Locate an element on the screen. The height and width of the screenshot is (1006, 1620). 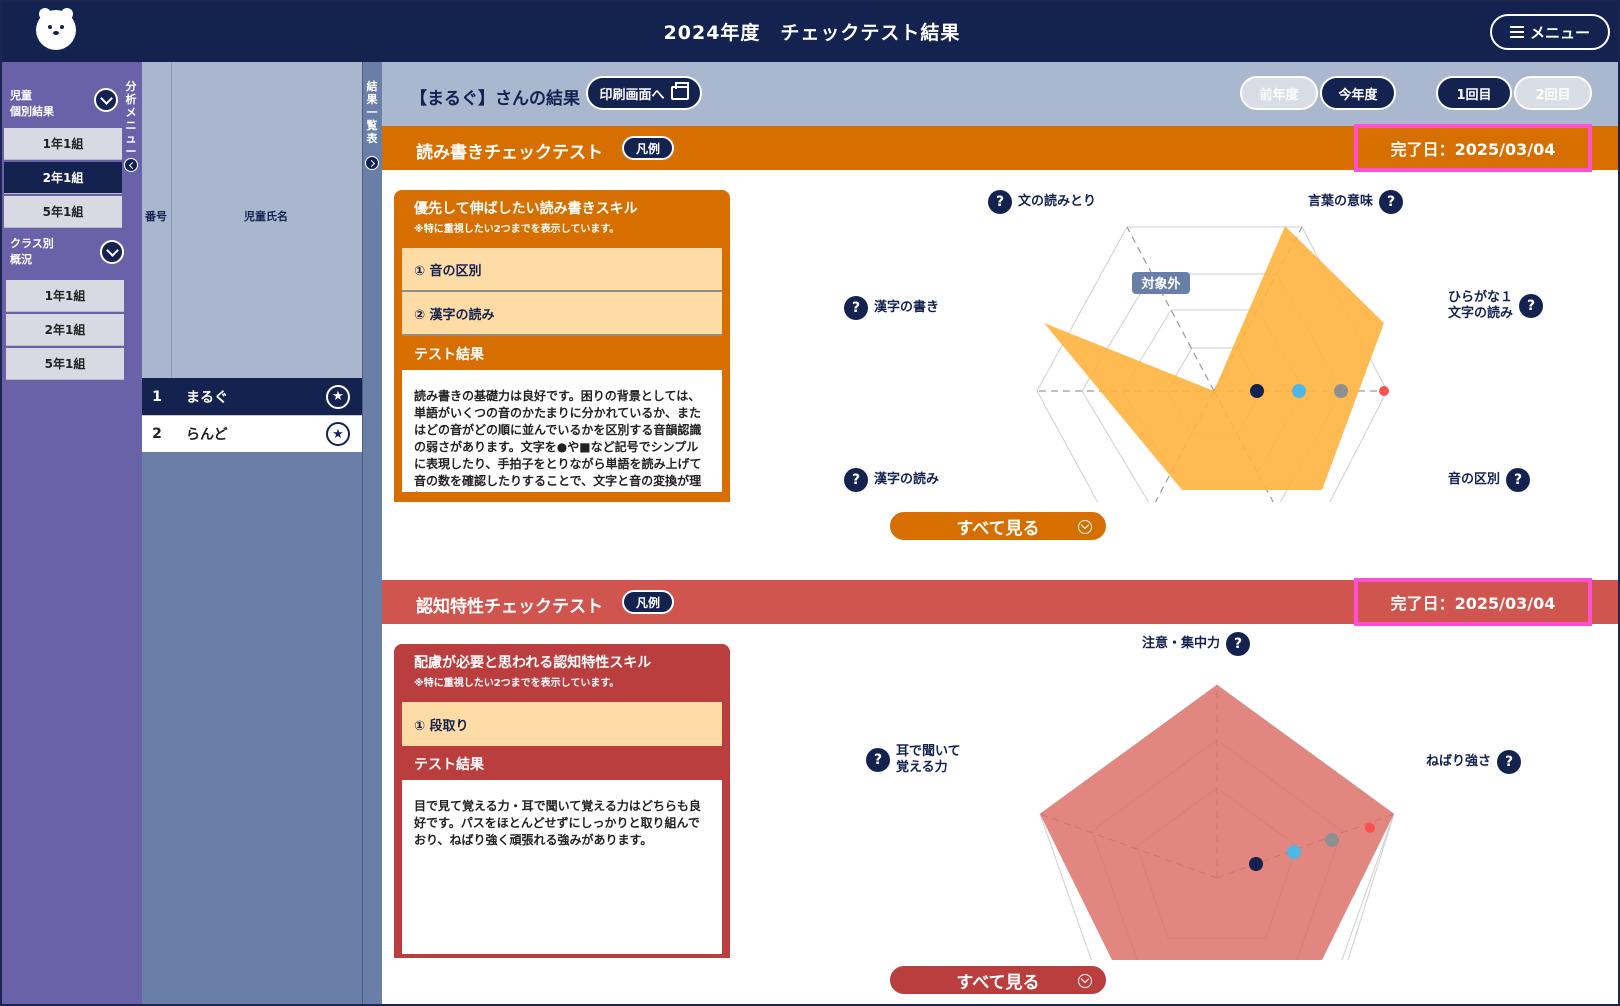
reading-section-title: 読み書きチェックテスト is located at coordinates (509, 153).